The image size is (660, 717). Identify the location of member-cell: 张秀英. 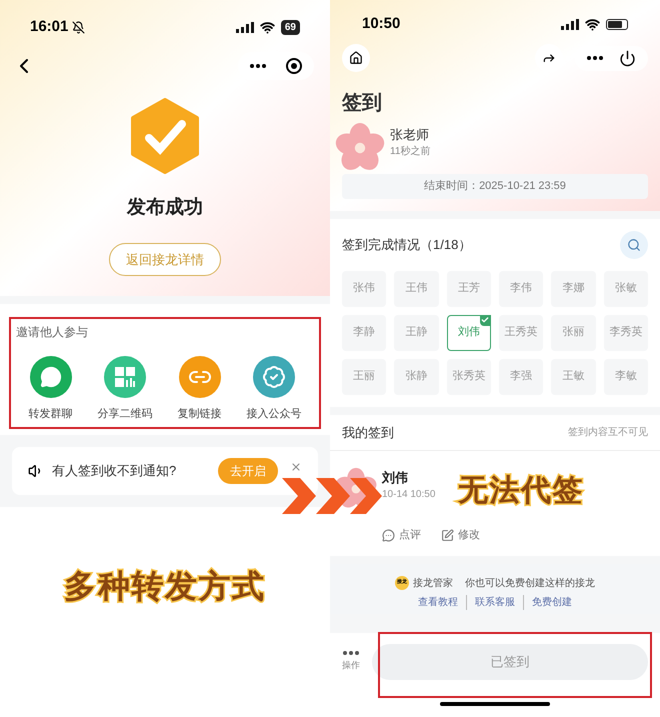
(468, 376).